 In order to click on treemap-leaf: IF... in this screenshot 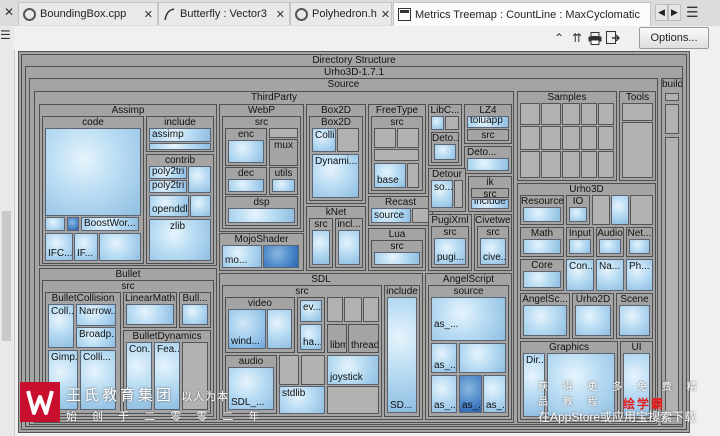, I will do `click(86, 247)`.